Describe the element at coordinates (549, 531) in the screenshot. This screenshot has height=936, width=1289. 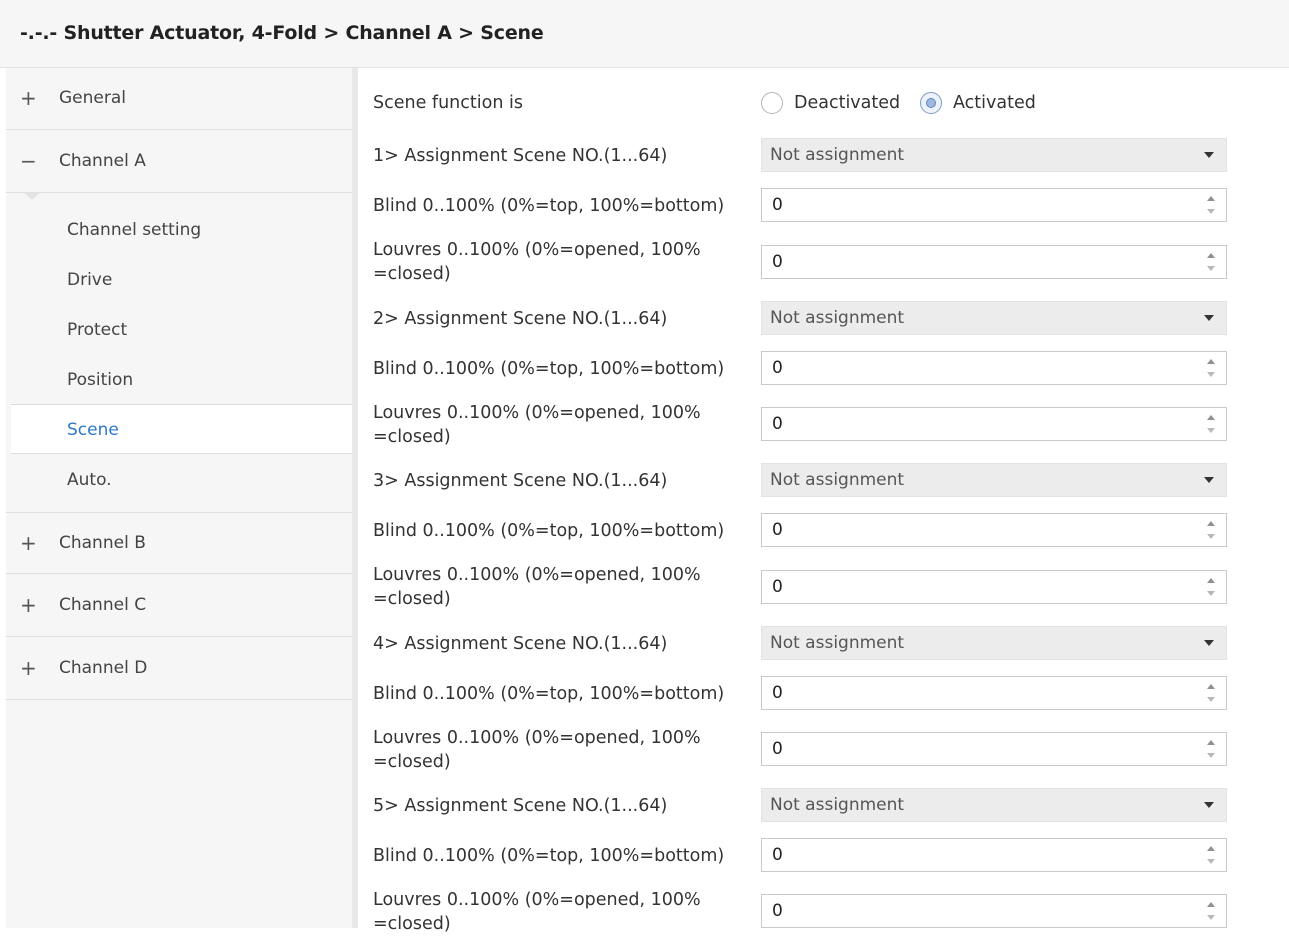
I see `scene-3-blind-label: Blind 0..100% (0%=top, 100%=bottom)` at that location.